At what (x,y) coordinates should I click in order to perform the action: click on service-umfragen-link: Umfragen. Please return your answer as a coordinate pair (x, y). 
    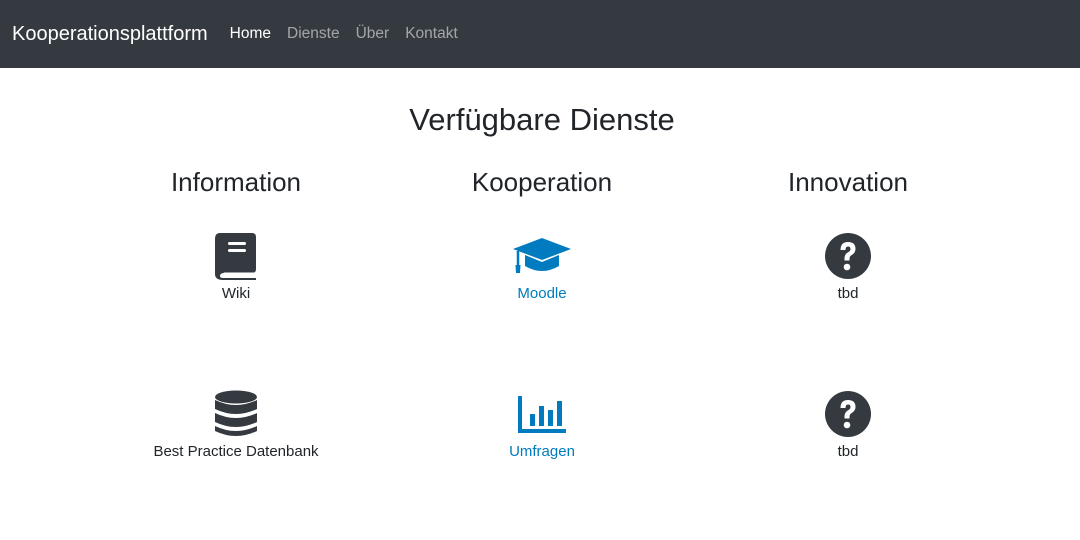
    Looking at the image, I should click on (542, 425).